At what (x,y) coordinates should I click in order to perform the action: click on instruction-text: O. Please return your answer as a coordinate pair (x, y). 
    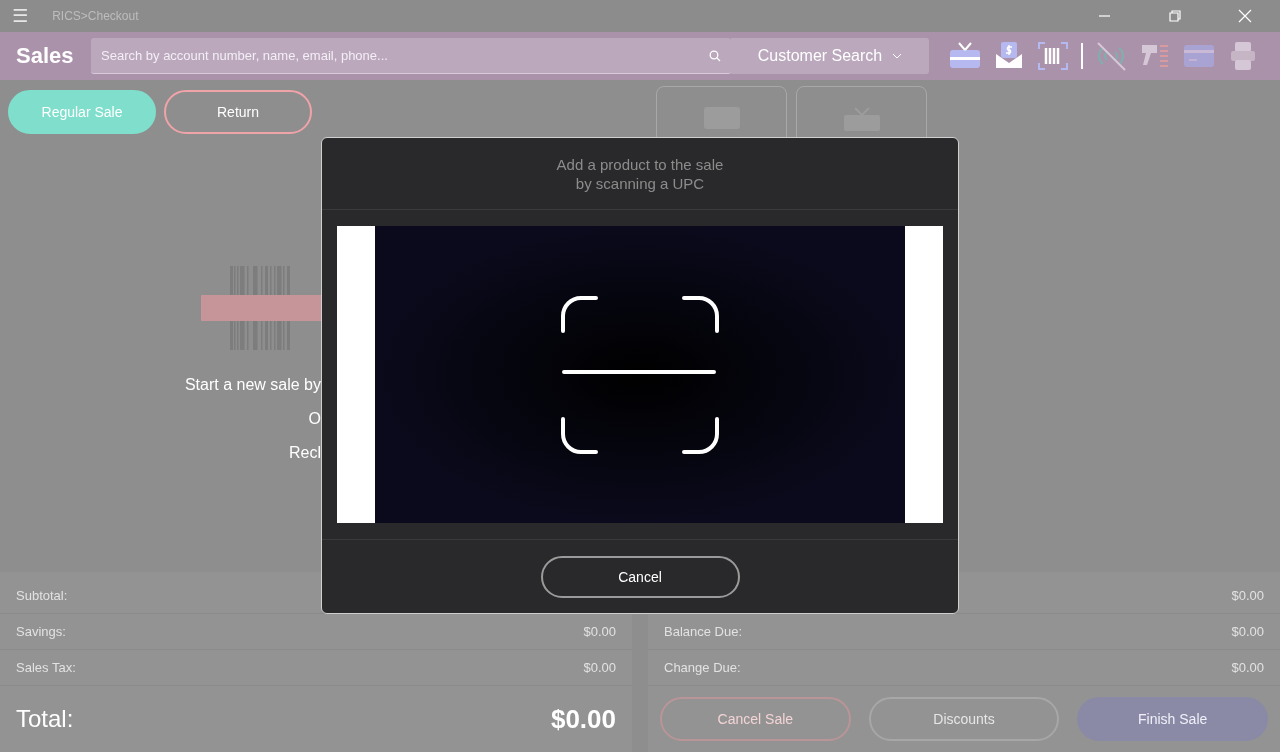
    Looking at the image, I should click on (314, 419).